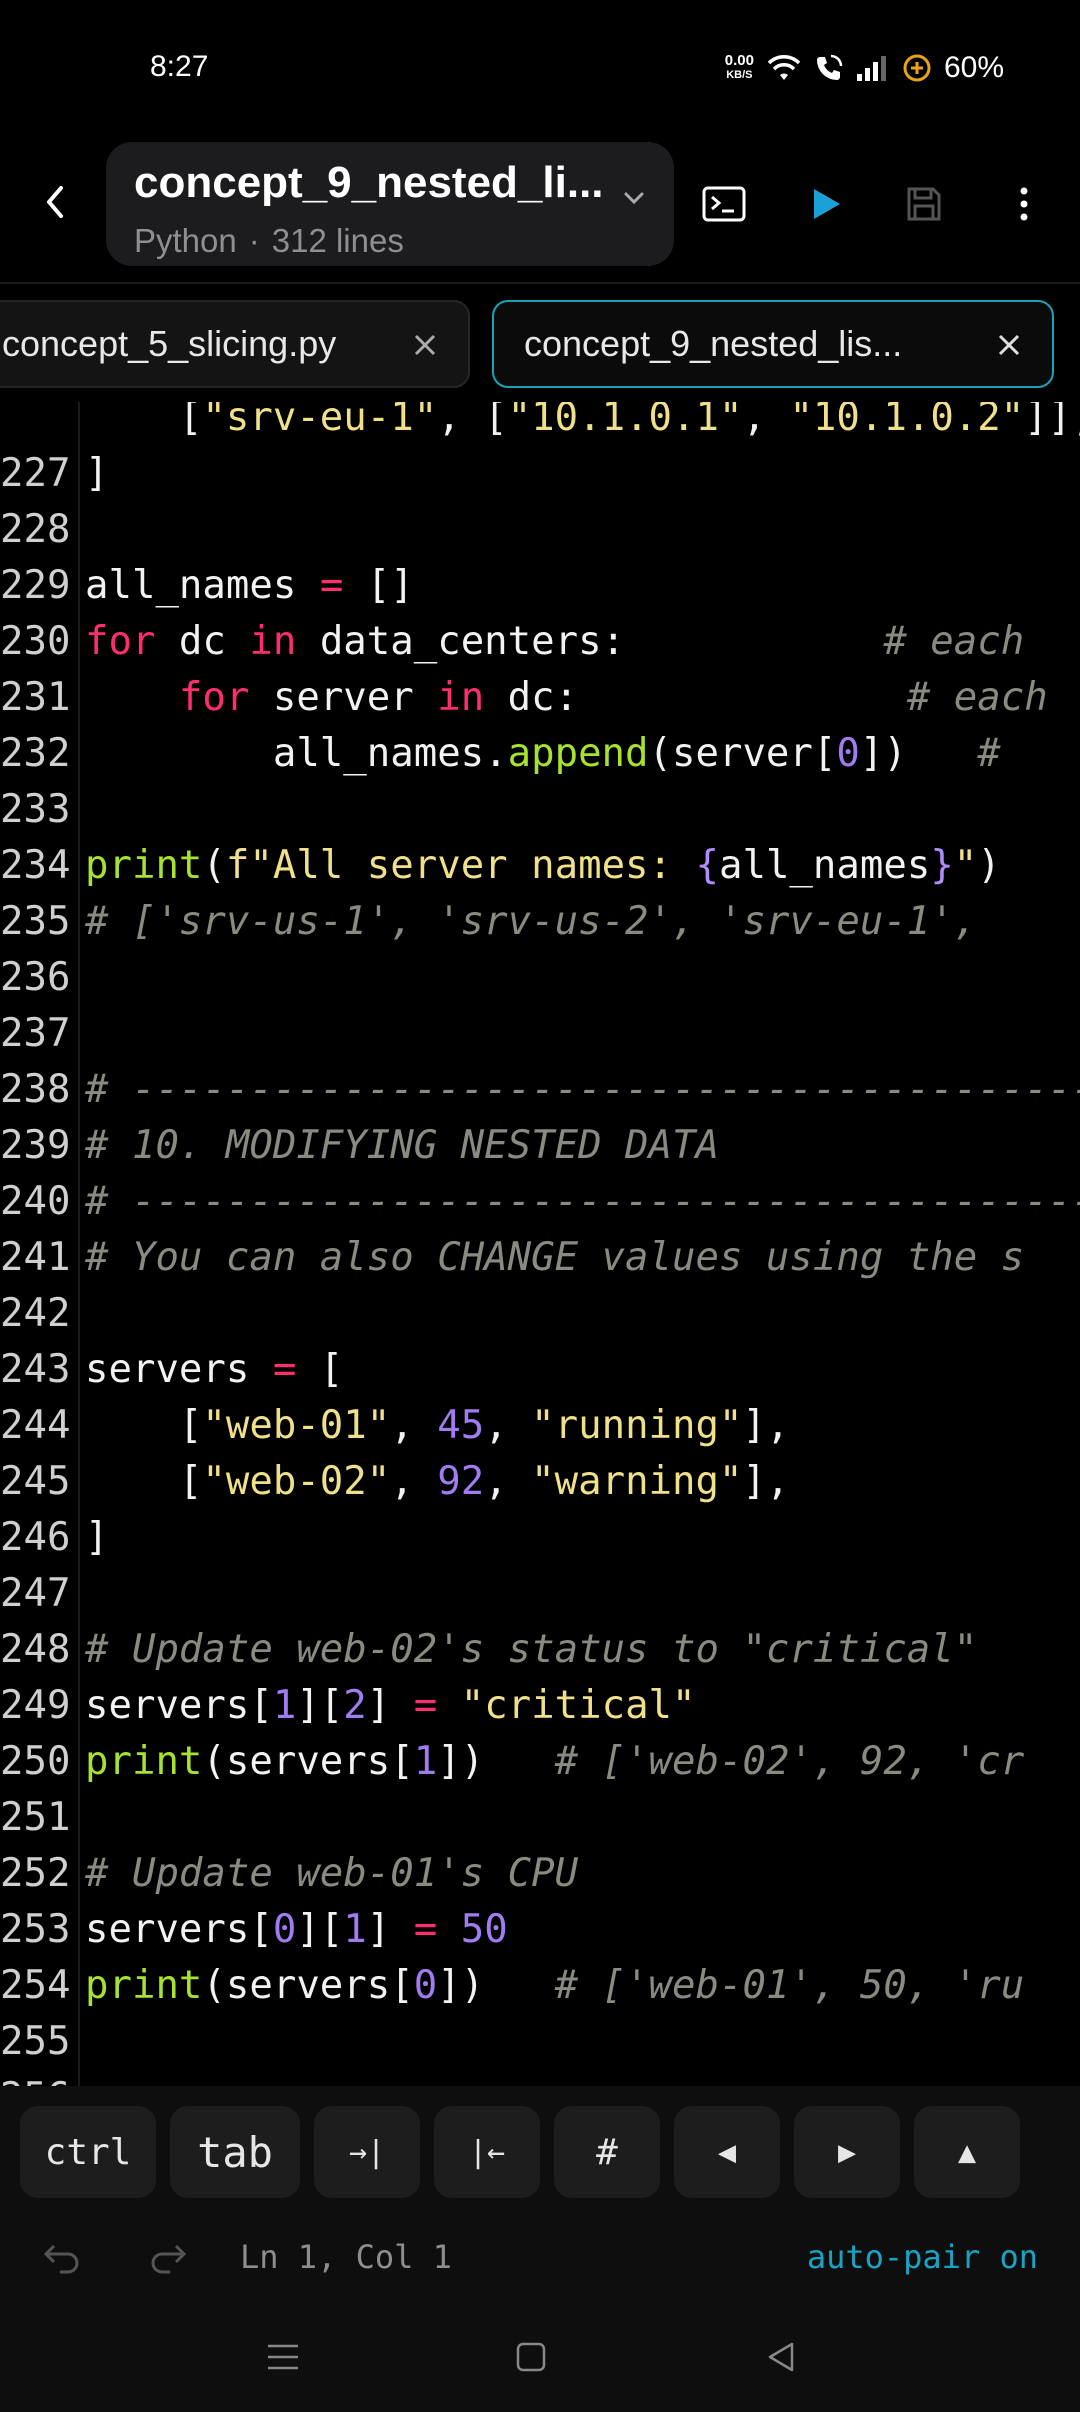 This screenshot has width=1080, height=2412. Describe the element at coordinates (437, 1425) in the screenshot. I see `code-text: ["web-01", 45, "running"],` at that location.